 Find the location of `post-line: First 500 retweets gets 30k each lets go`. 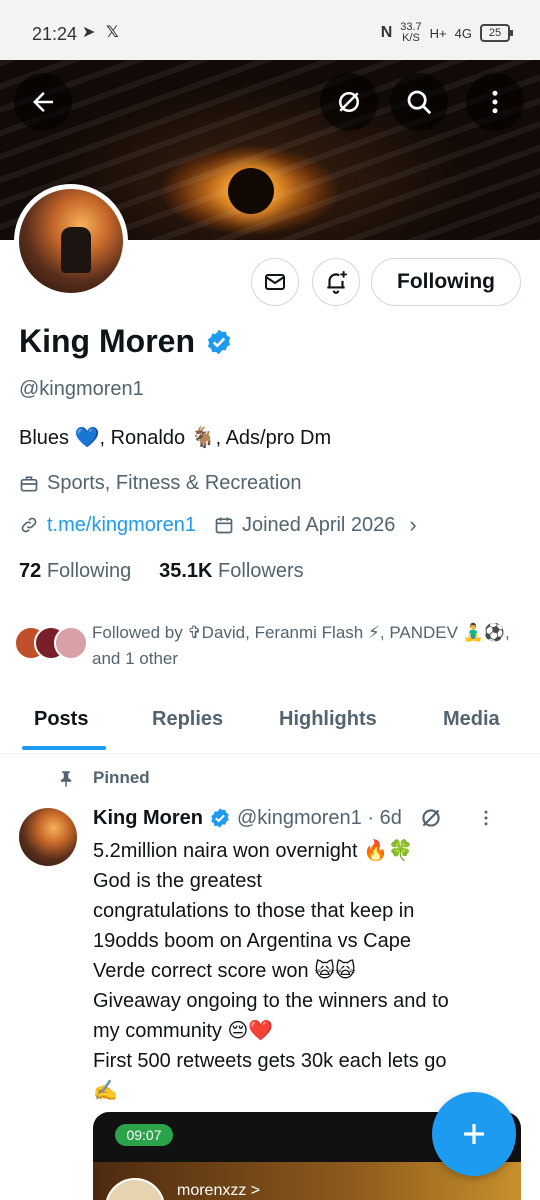

post-line: First 500 retweets gets 30k each lets go is located at coordinates (270, 1061).